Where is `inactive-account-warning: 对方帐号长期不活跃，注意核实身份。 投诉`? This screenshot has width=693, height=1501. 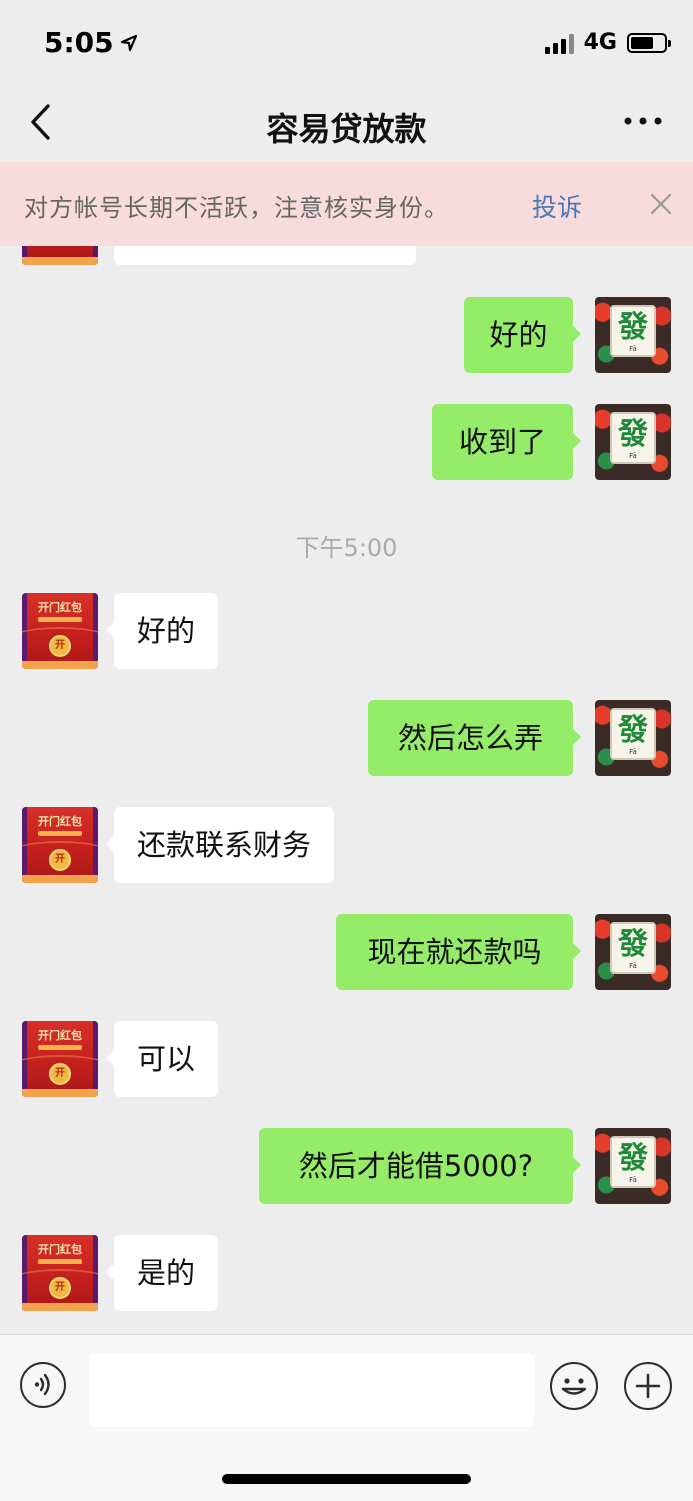 inactive-account-warning: 对方帐号长期不活跃，注意核实身份。 投诉 is located at coordinates (346, 204).